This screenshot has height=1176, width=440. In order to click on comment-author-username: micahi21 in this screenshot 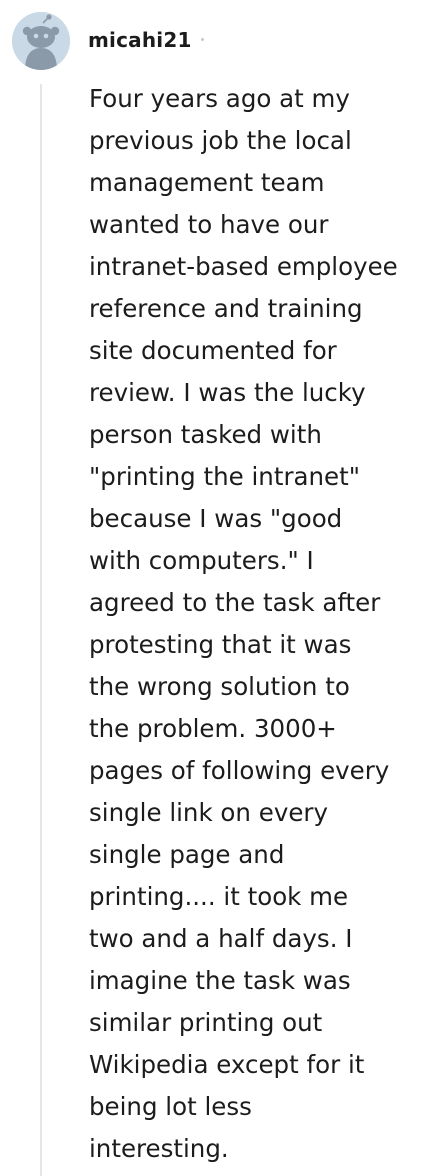, I will do `click(140, 40)`.